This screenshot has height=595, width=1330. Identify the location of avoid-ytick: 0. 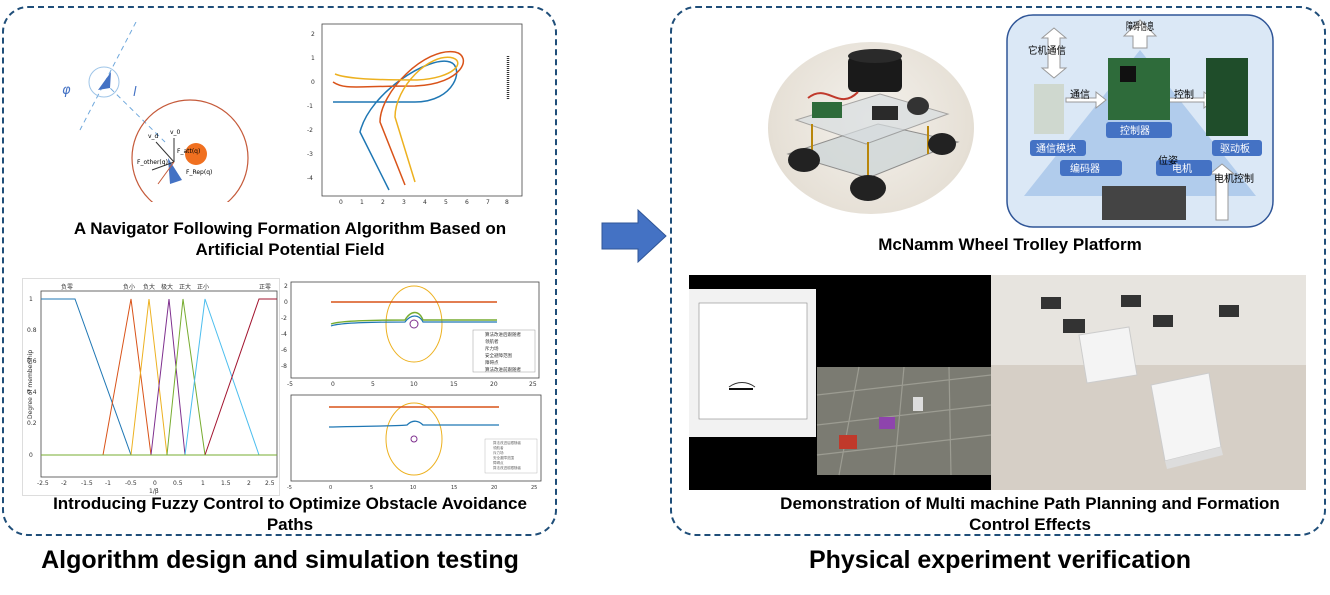
(286, 302).